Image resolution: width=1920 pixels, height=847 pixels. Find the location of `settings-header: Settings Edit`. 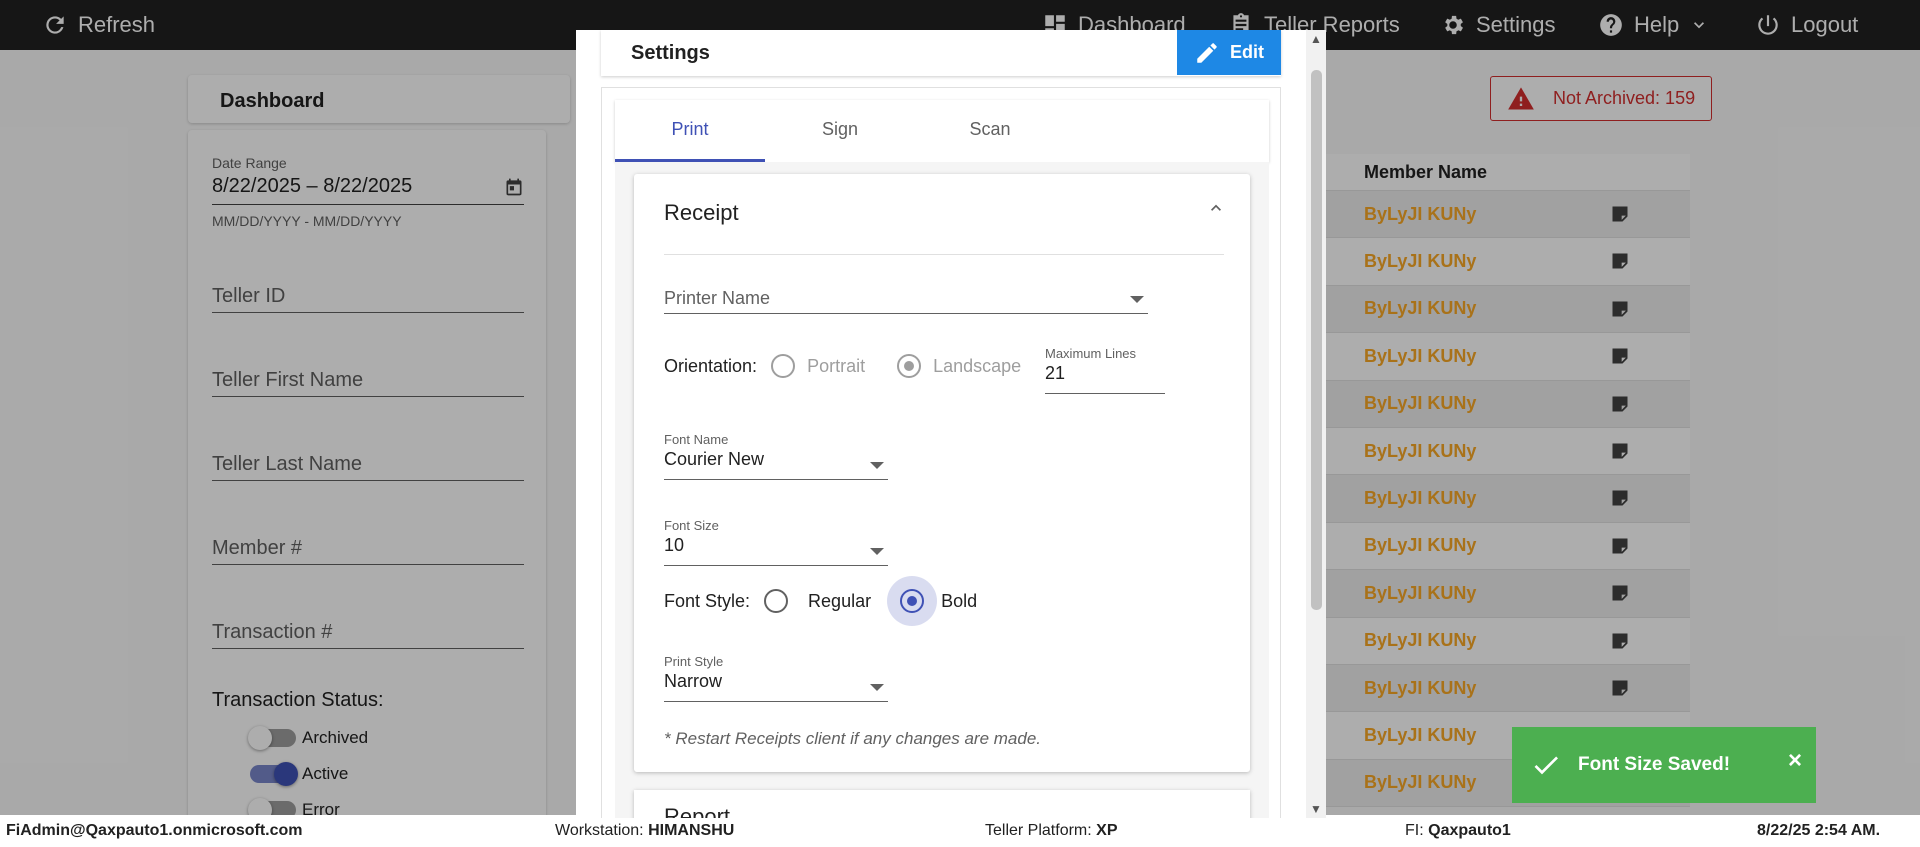

settings-header: Settings Edit is located at coordinates (941, 53).